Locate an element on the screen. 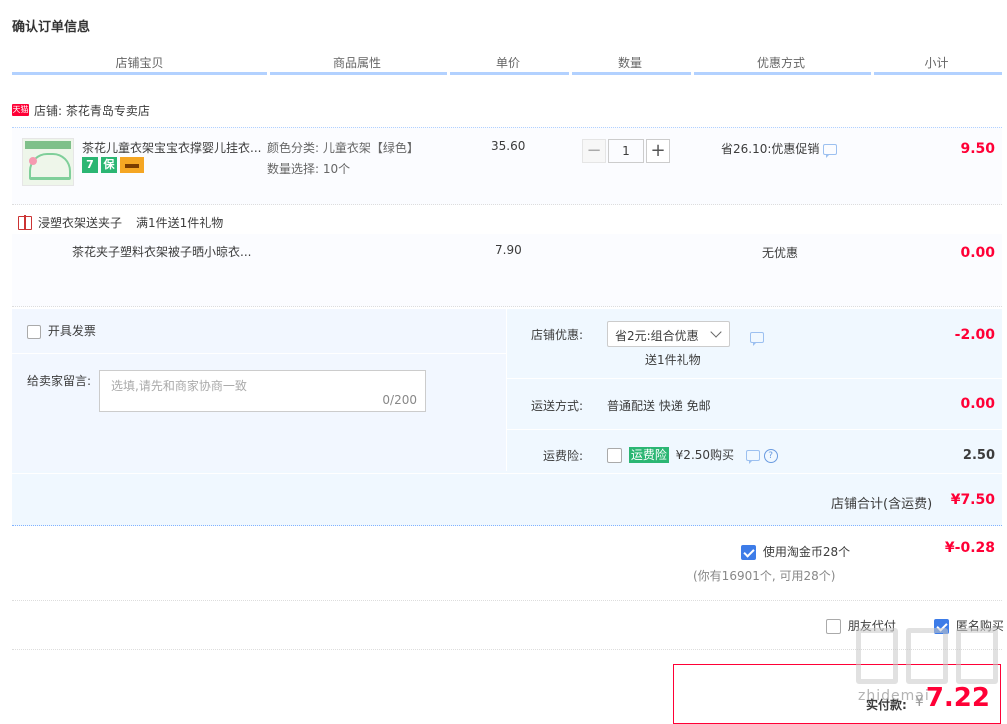  invoice-checkbox is located at coordinates (34, 331).